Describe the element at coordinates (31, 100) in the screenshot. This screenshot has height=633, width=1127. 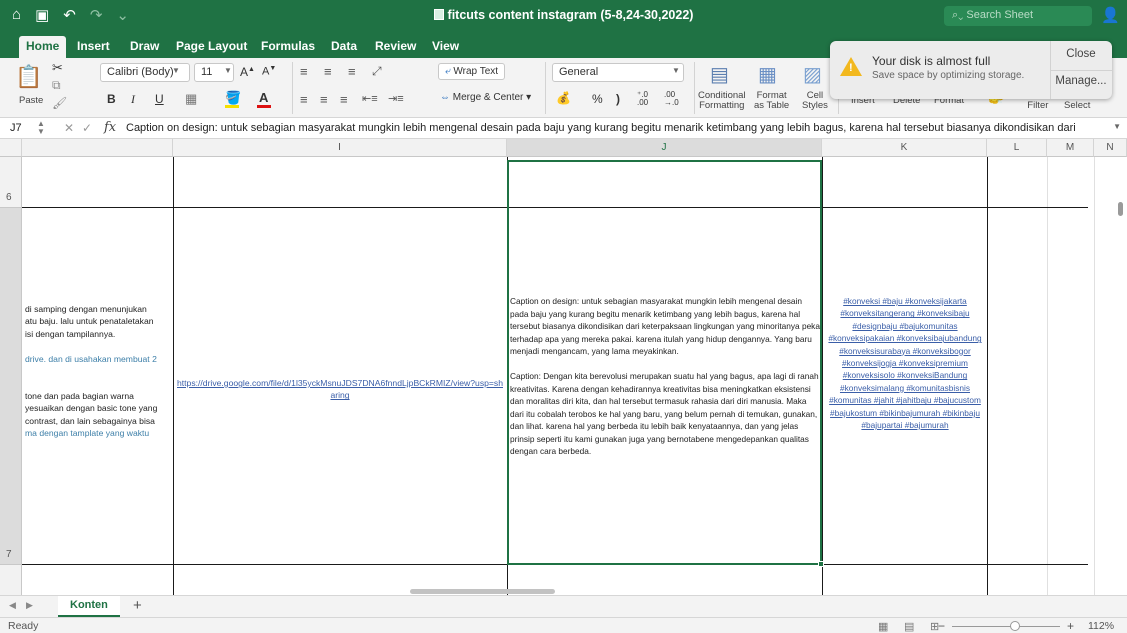
I see `paste-button: Paste` at that location.